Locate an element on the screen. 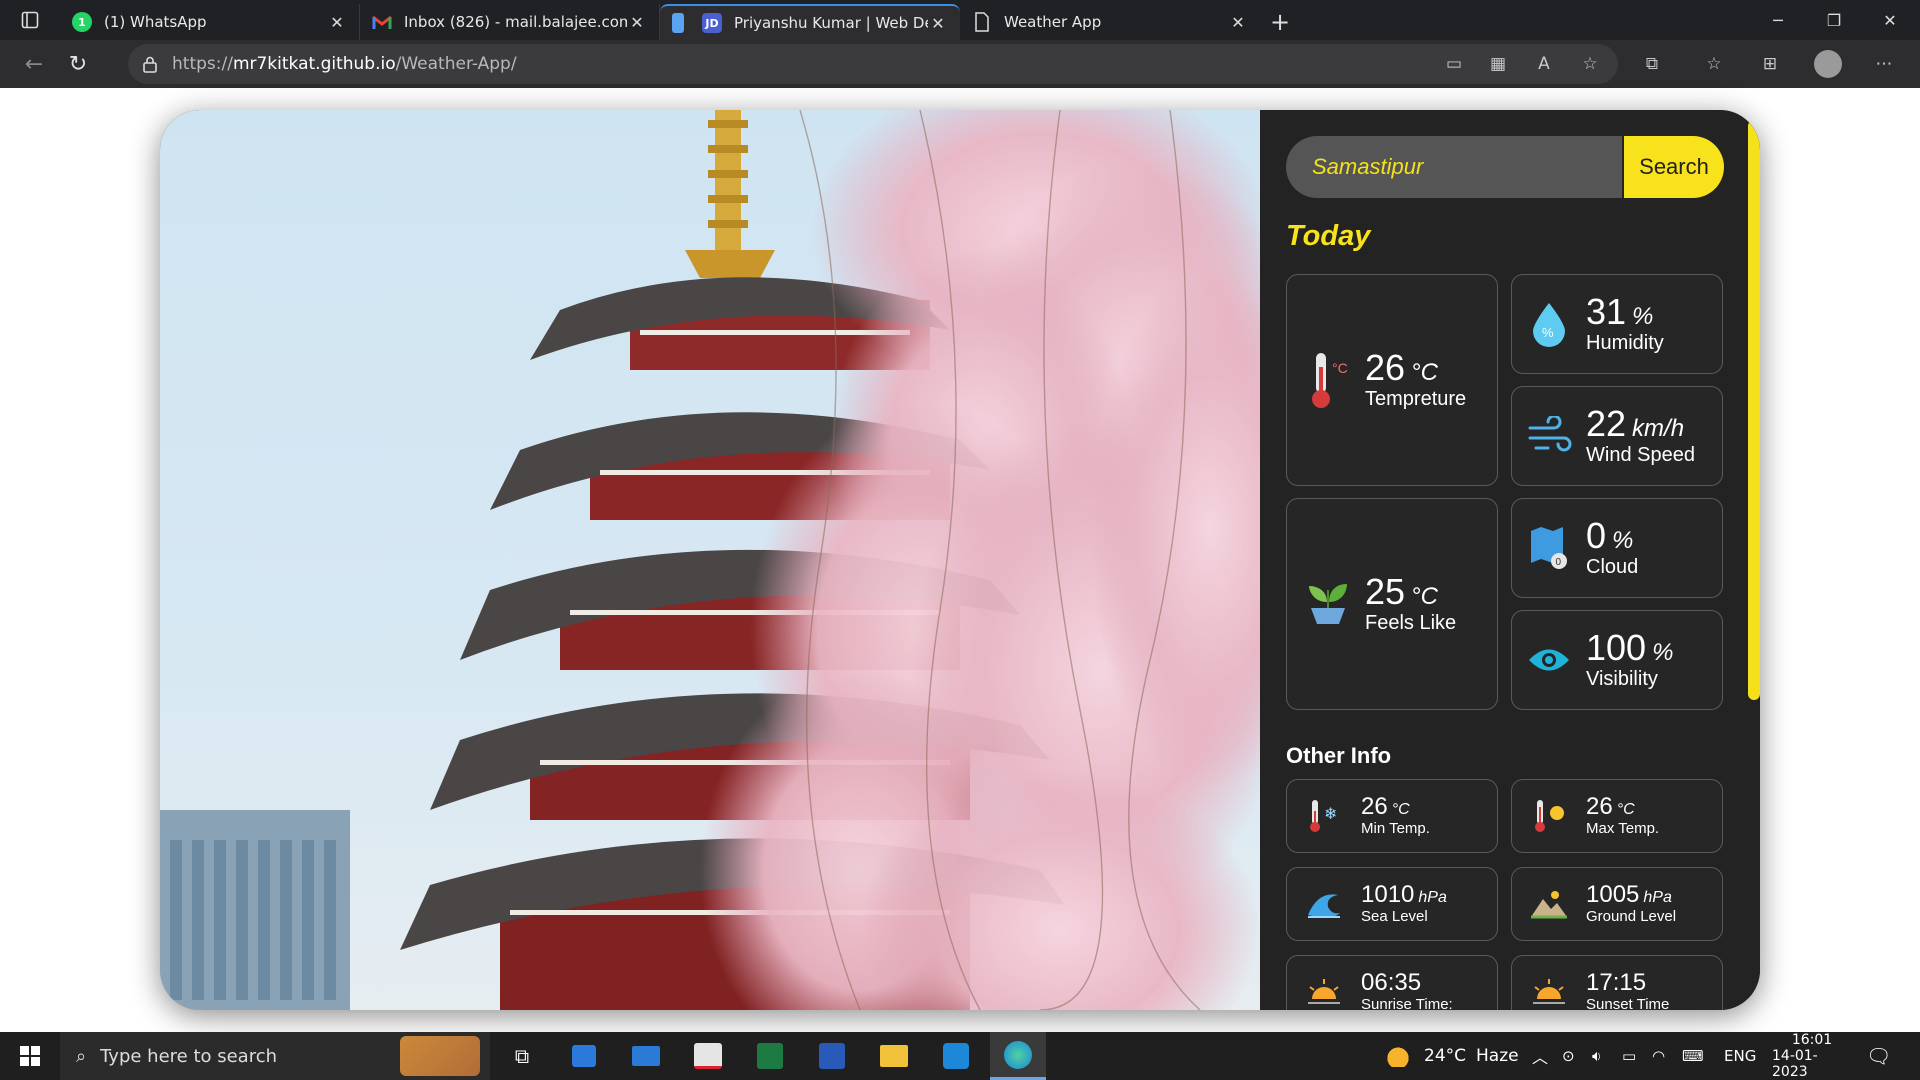 The image size is (1920, 1080). whatsapp-icon: 1 is located at coordinates (82, 22).